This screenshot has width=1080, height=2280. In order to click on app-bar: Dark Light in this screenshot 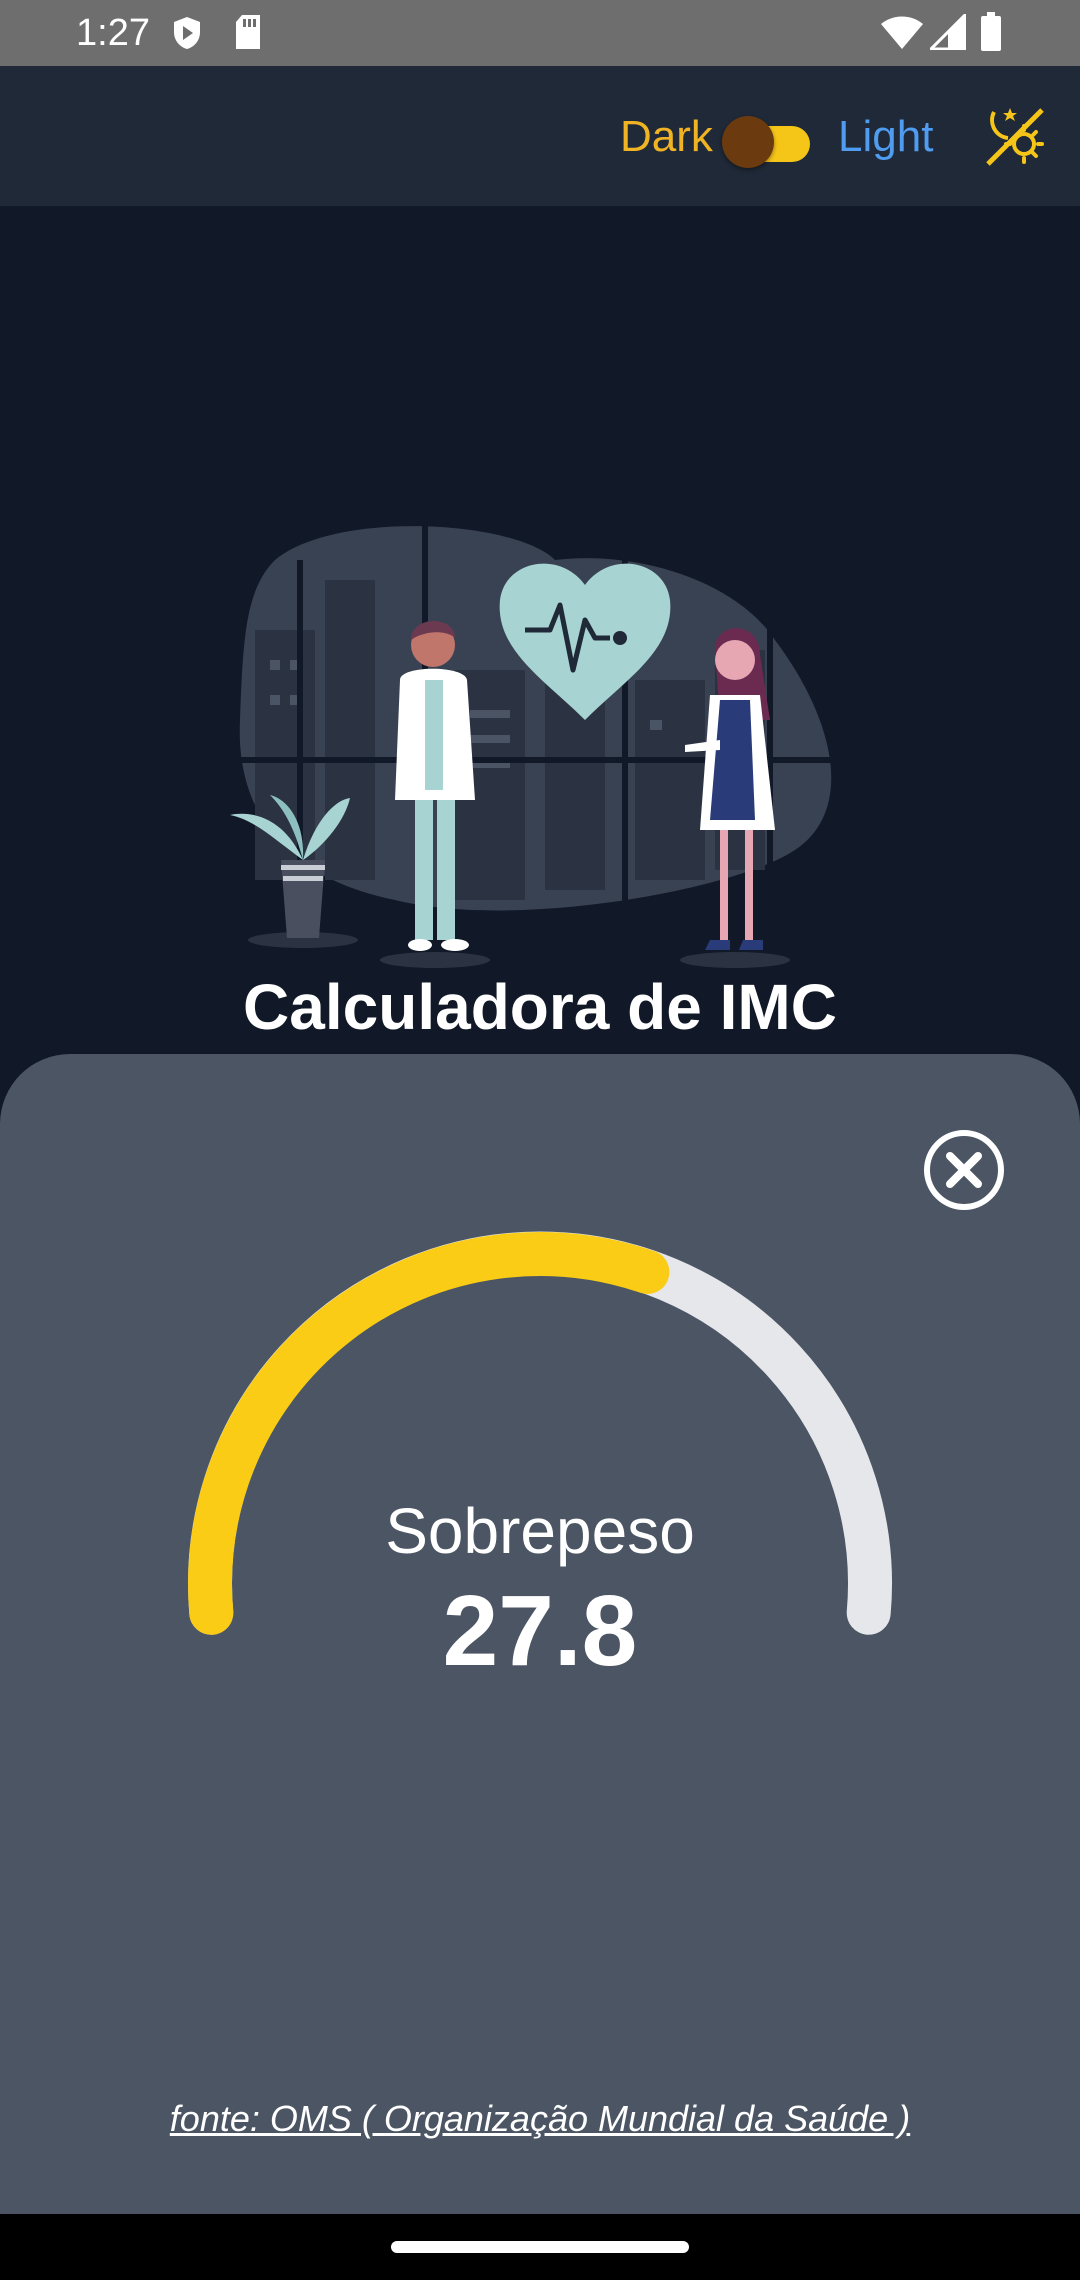, I will do `click(540, 136)`.